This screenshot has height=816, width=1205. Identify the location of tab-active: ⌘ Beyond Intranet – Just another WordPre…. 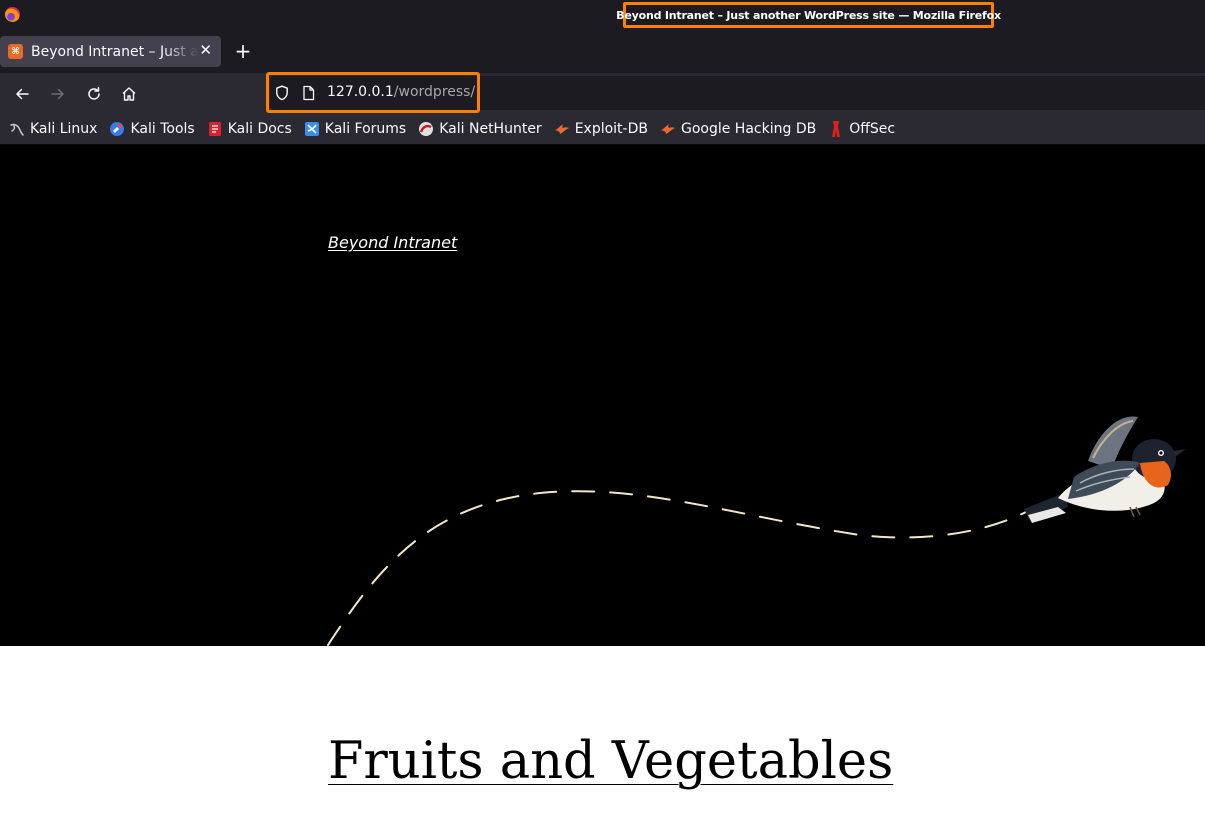
(110, 51).